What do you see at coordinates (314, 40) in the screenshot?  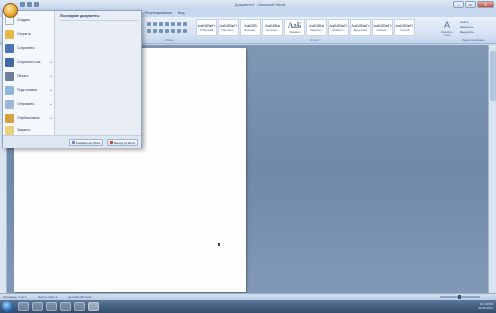 I see `styles-group-label: Стили` at bounding box center [314, 40].